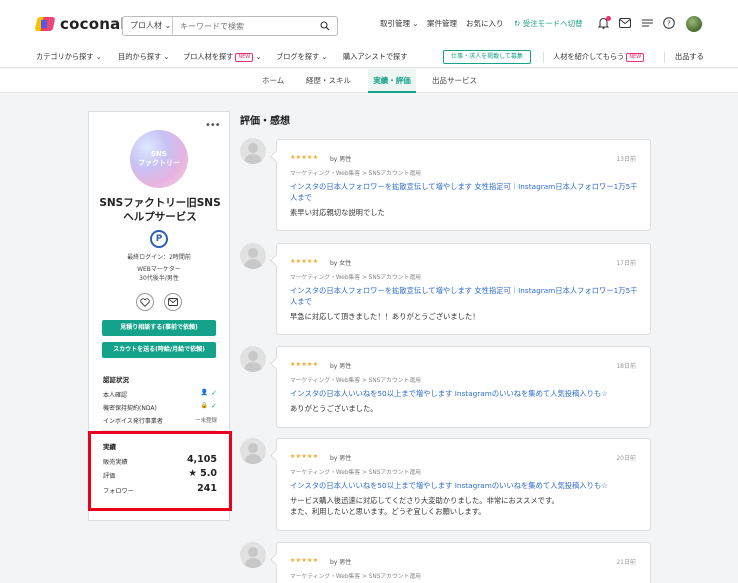 This screenshot has height=583, width=738. I want to click on profile-tabs: ホーム 経歴・スキル 実績・評価 出品サービス, so click(369, 81).